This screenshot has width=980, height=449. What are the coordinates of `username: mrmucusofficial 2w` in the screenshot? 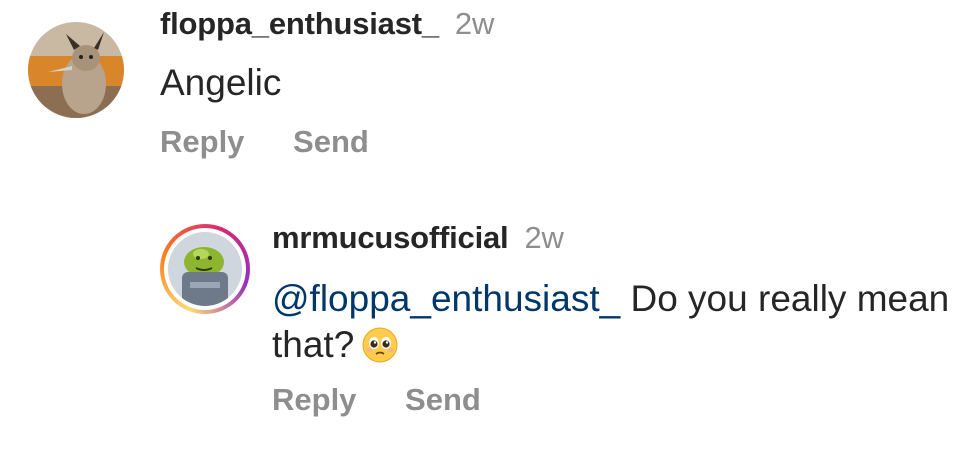 It's located at (418, 238).